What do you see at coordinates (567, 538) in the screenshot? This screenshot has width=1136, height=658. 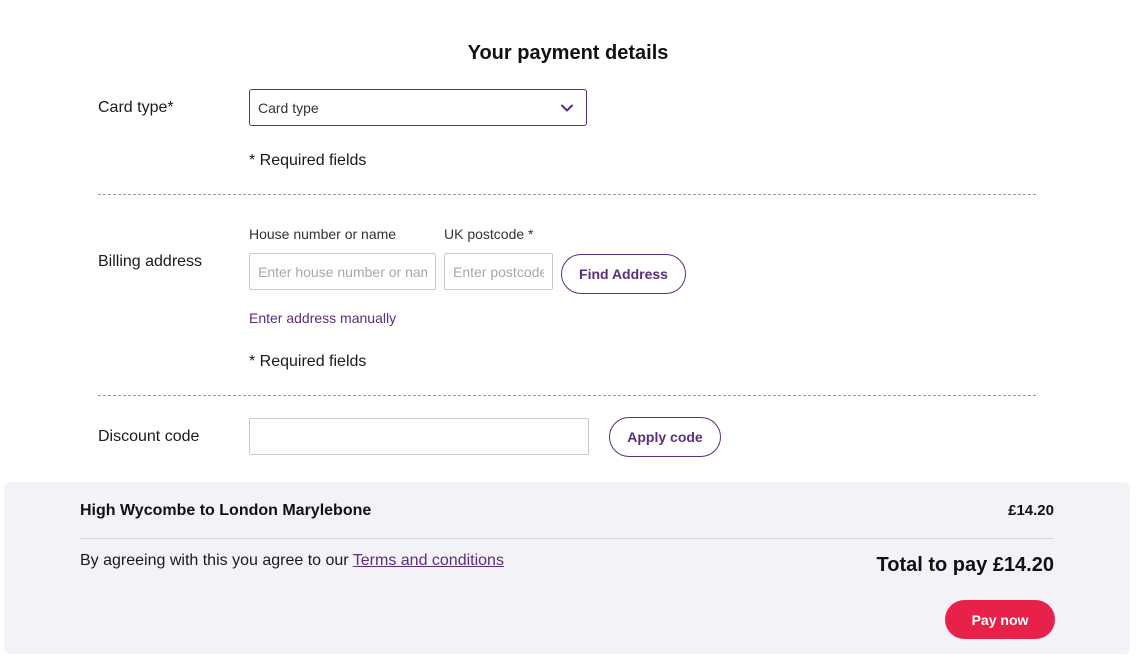 I see `summary-divider` at bounding box center [567, 538].